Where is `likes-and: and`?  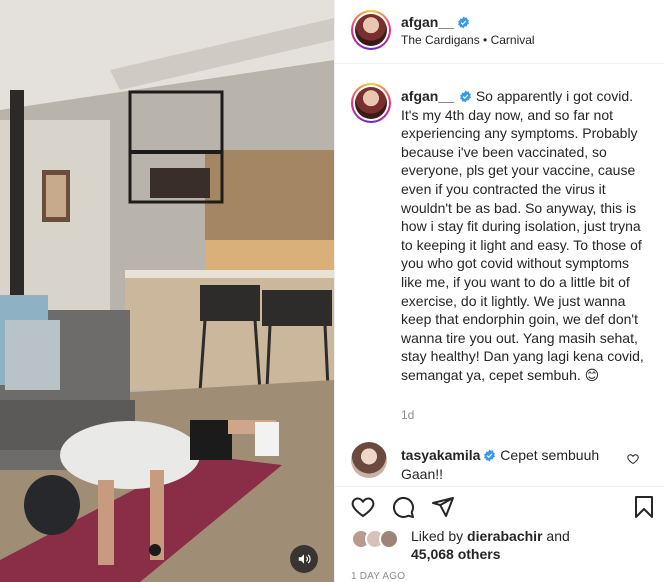
likes-and: and is located at coordinates (558, 536).